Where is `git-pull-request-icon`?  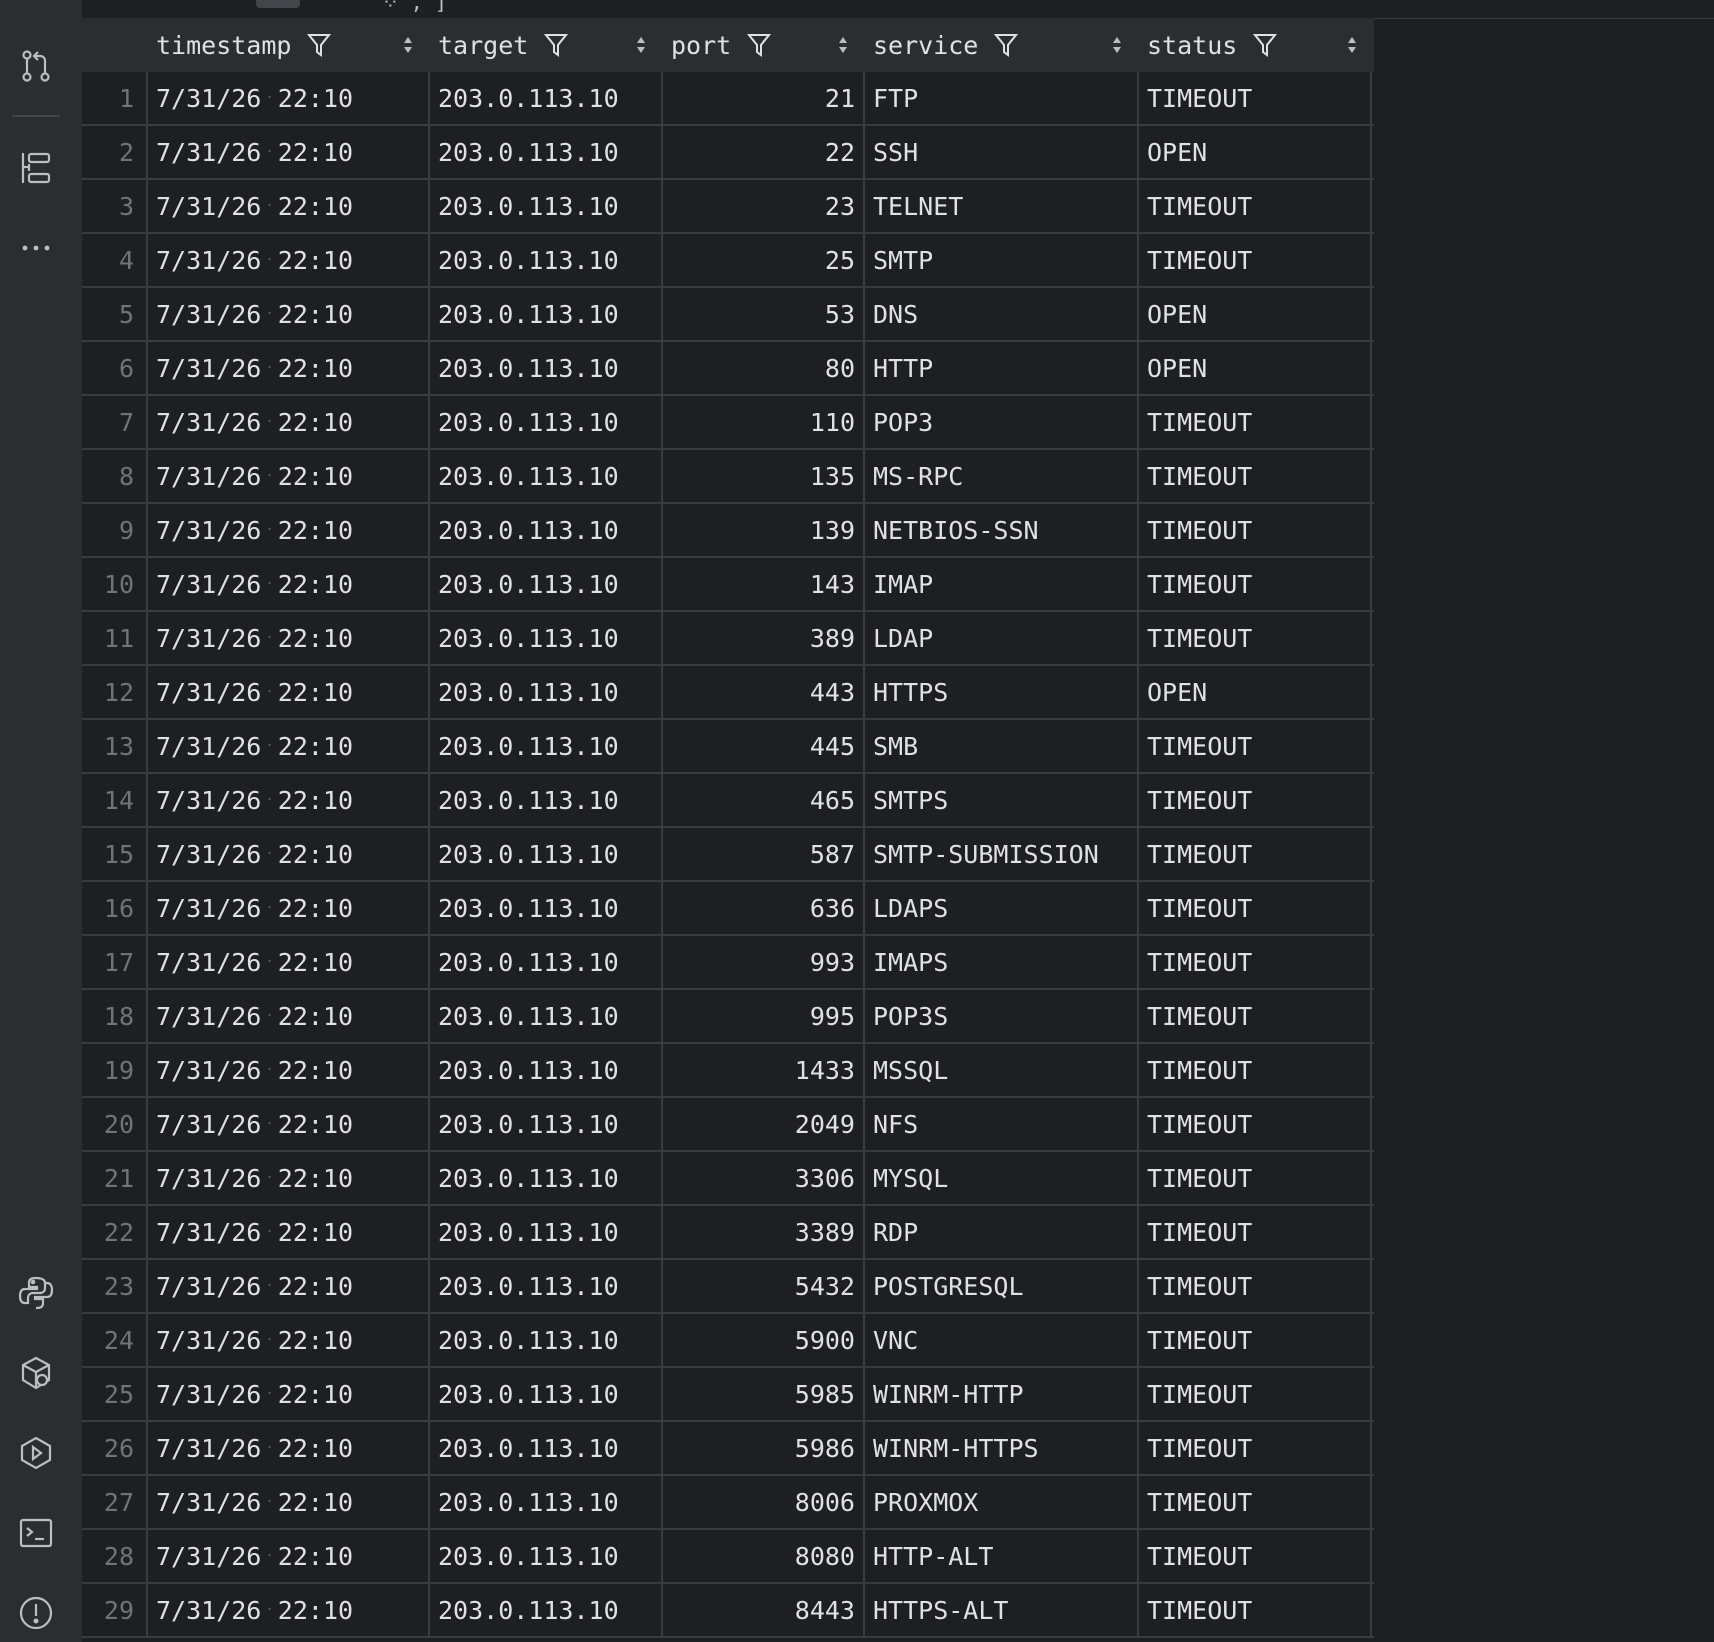 git-pull-request-icon is located at coordinates (36, 66).